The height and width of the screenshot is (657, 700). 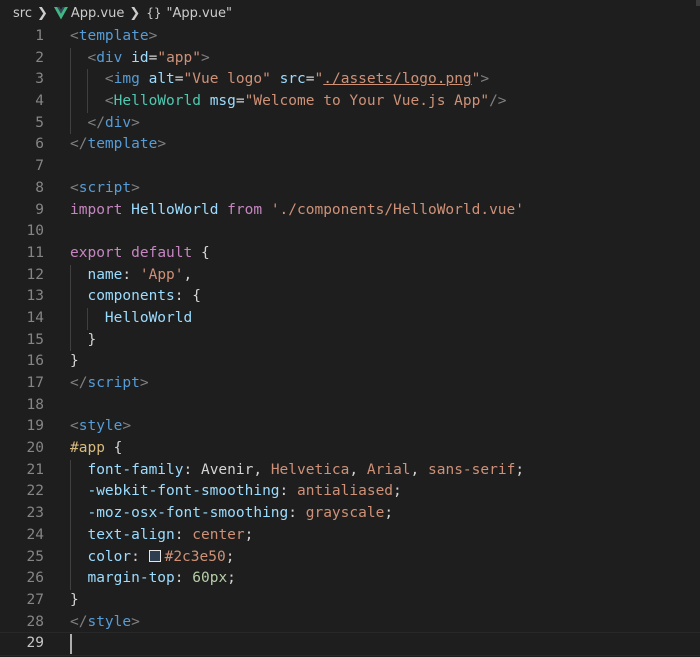 I want to click on code-token: antialiased, so click(x=345, y=491).